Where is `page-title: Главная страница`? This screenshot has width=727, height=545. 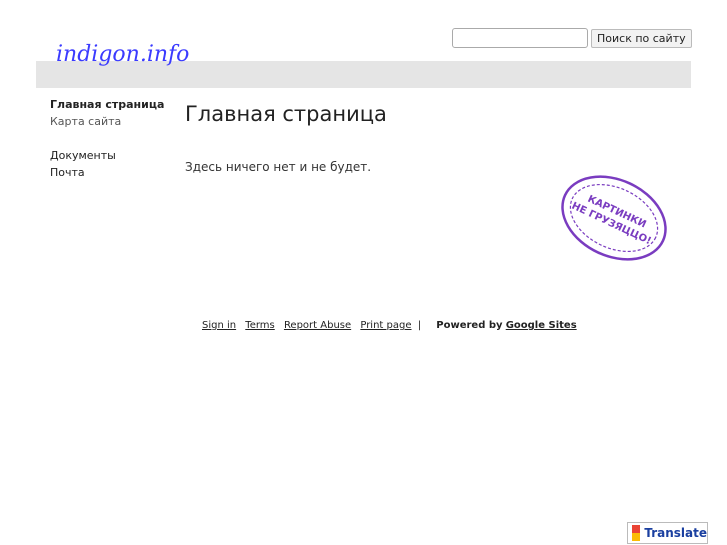 page-title: Главная страница is located at coordinates (286, 114).